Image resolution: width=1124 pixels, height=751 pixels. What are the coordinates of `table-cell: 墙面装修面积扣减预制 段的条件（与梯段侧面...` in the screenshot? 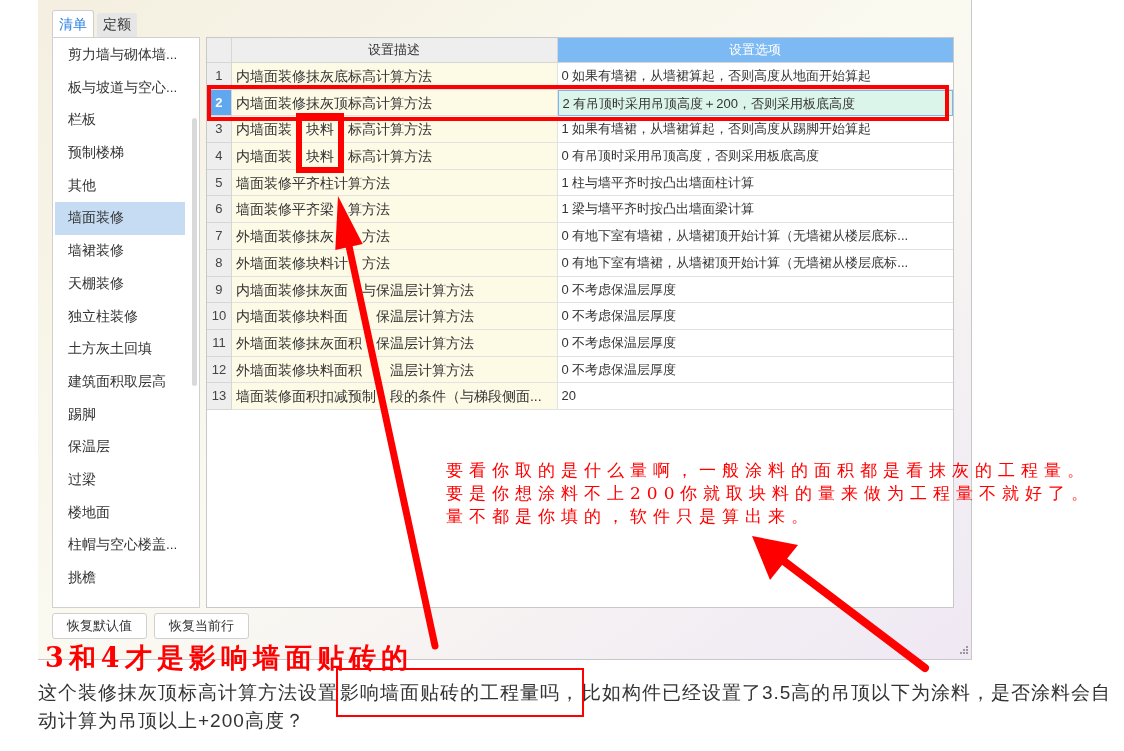 It's located at (394, 396).